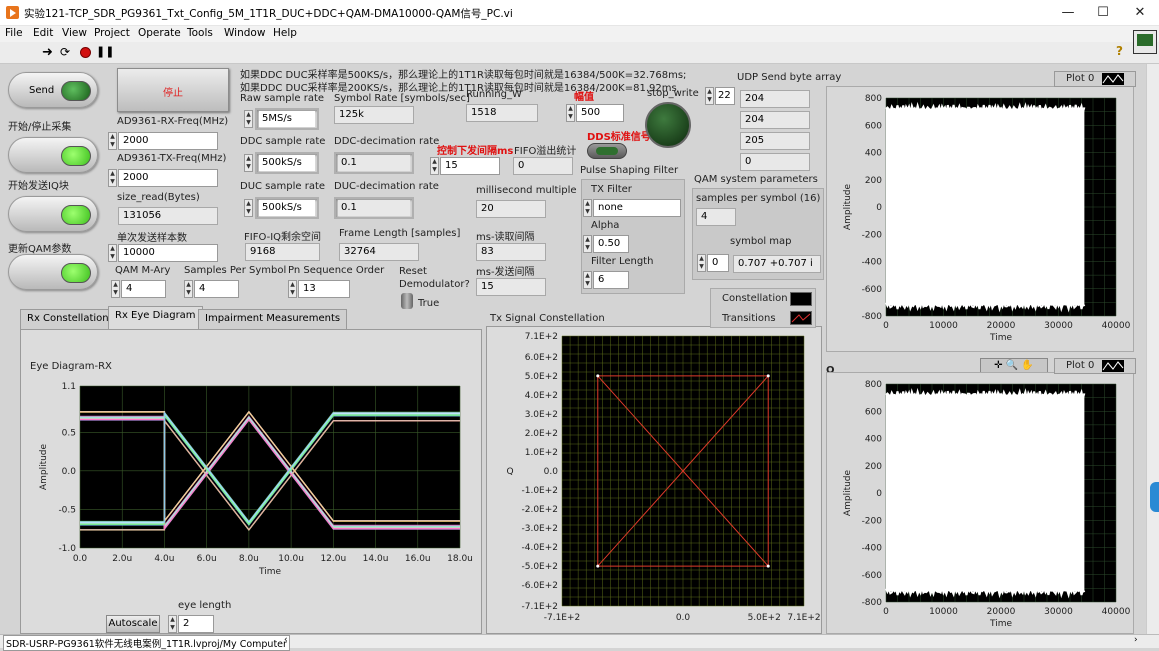 The height and width of the screenshot is (651, 1159). Describe the element at coordinates (287, 208) in the screenshot. I see `duc-rate-ring: 500kS/s` at that location.